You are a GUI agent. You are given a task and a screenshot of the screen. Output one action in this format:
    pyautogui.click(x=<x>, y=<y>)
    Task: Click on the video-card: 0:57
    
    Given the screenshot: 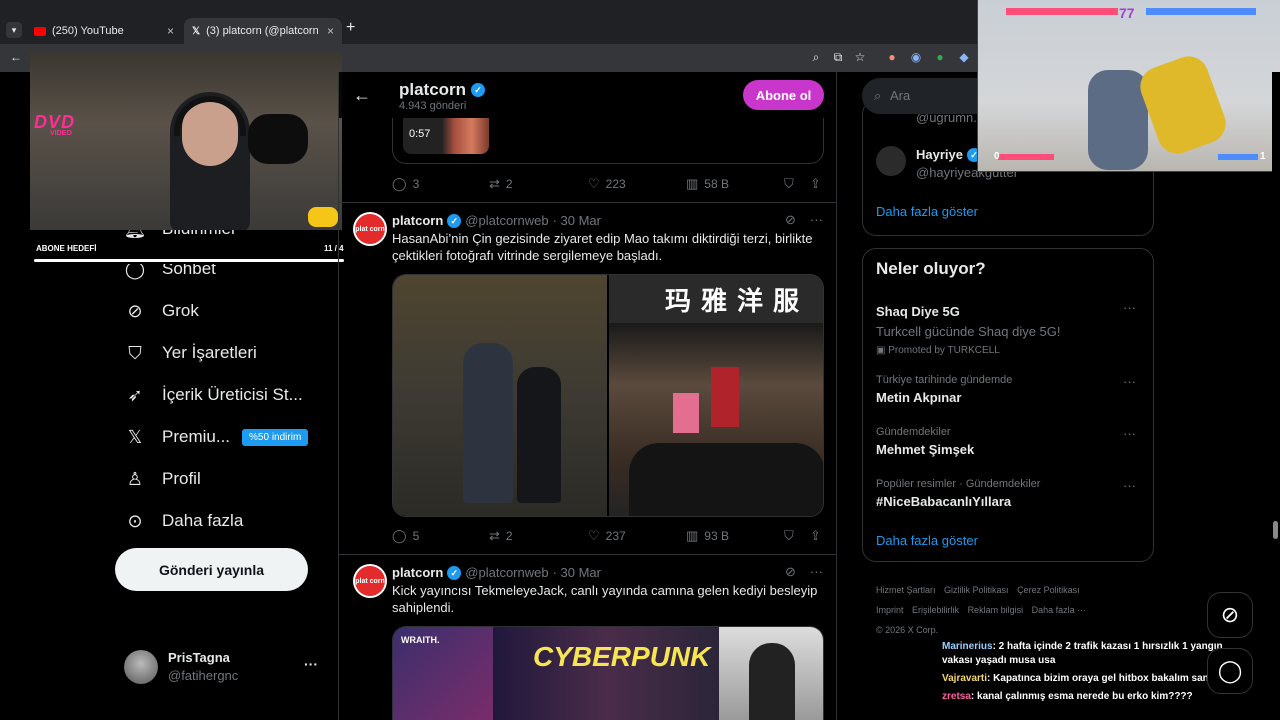 What is the action you would take?
    pyautogui.click(x=608, y=141)
    